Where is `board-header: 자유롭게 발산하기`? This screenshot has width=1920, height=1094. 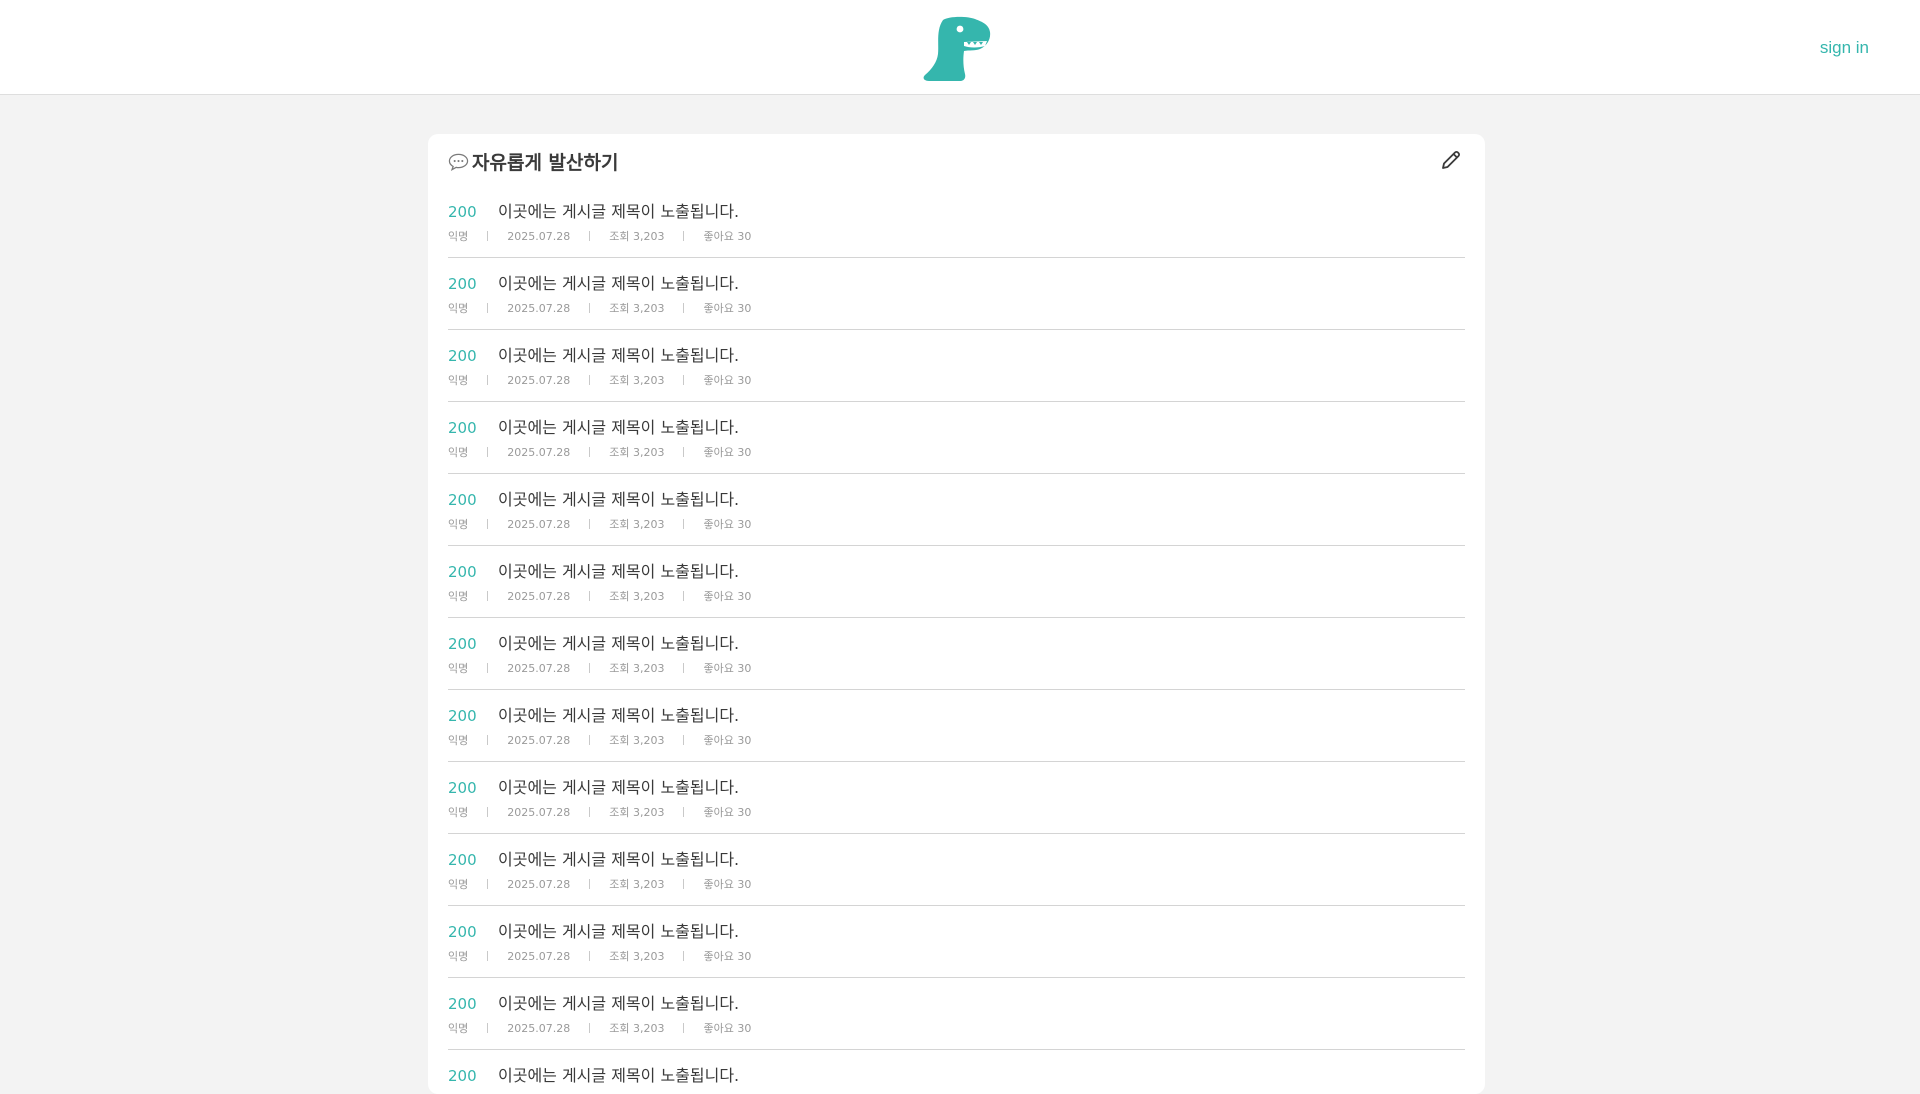 board-header: 자유롭게 발산하기 is located at coordinates (956, 160).